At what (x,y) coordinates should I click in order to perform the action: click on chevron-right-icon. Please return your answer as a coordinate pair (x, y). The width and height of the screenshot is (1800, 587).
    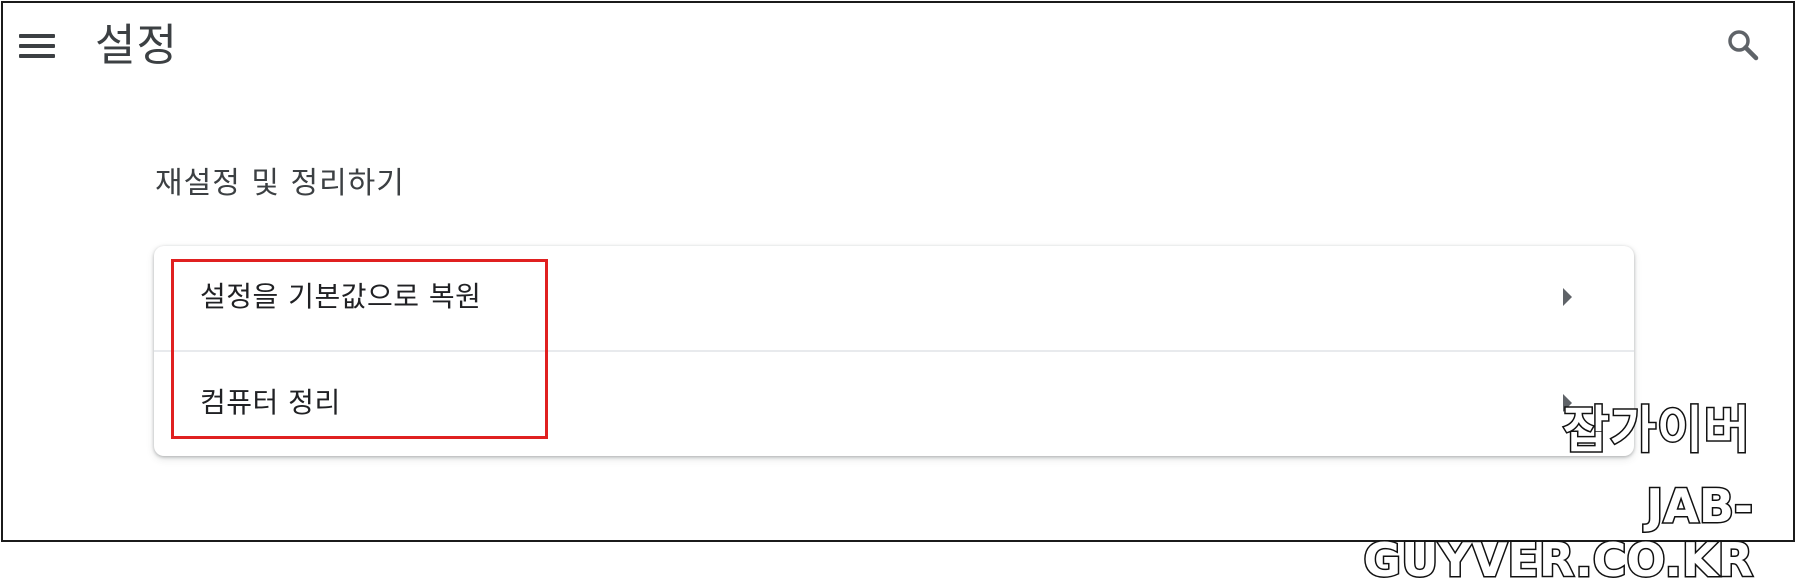
    Looking at the image, I should click on (1567, 297).